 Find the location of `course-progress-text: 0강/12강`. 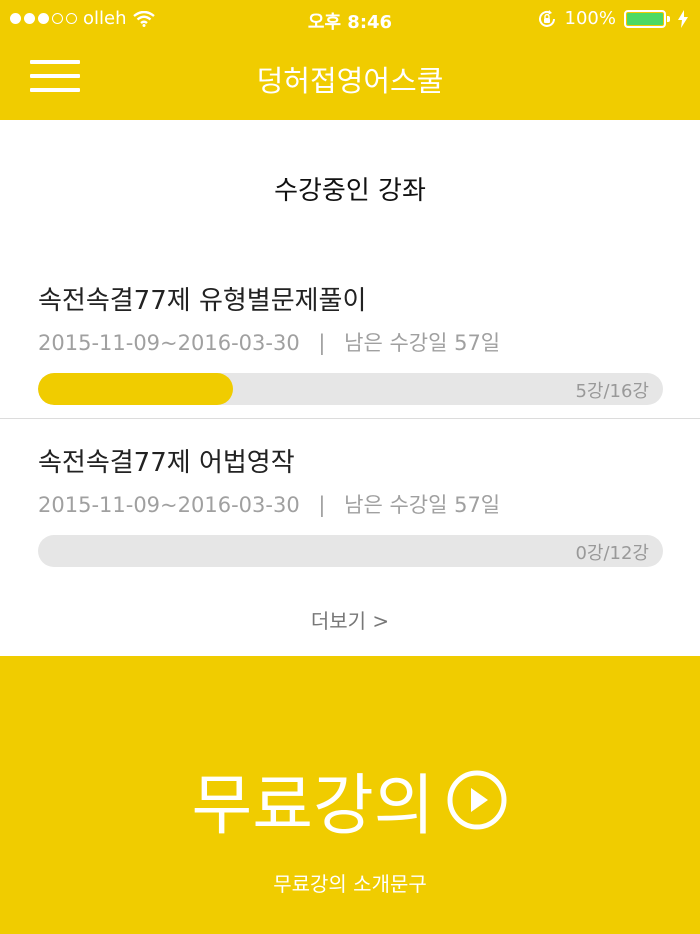

course-progress-text: 0강/12강 is located at coordinates (612, 553).